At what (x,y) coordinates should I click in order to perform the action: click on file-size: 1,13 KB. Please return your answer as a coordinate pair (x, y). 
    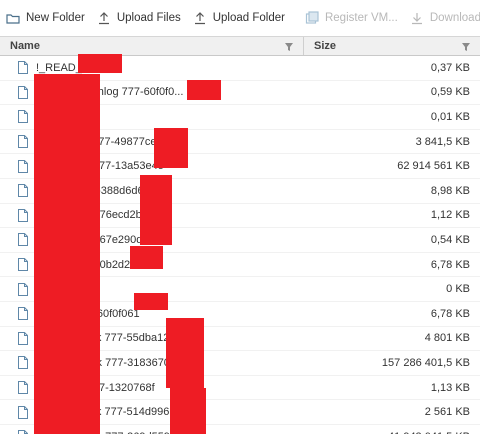
    Looking at the image, I should click on (450, 387).